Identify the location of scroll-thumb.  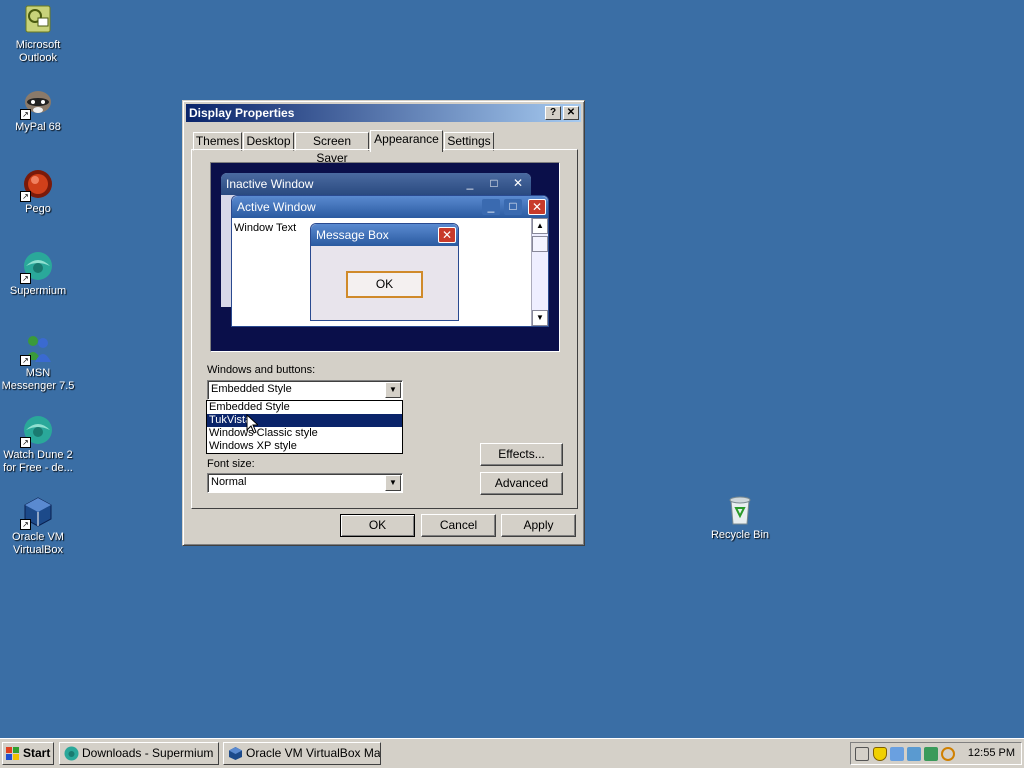
(540, 244).